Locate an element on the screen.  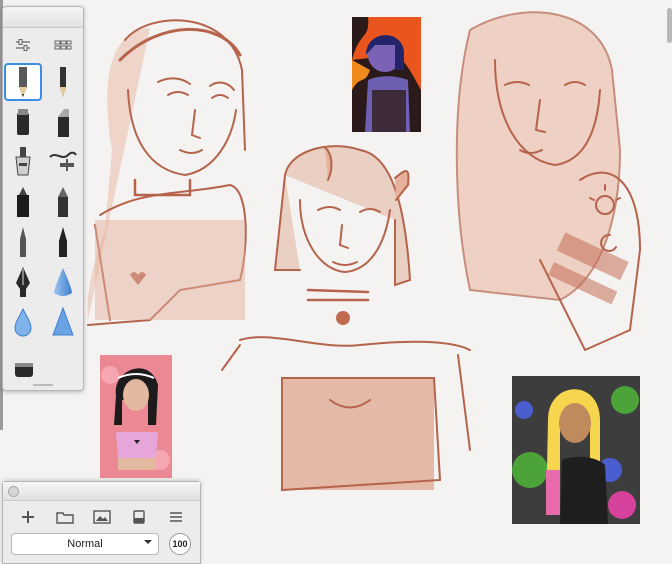
paint-brush-tool is located at coordinates (63, 242).